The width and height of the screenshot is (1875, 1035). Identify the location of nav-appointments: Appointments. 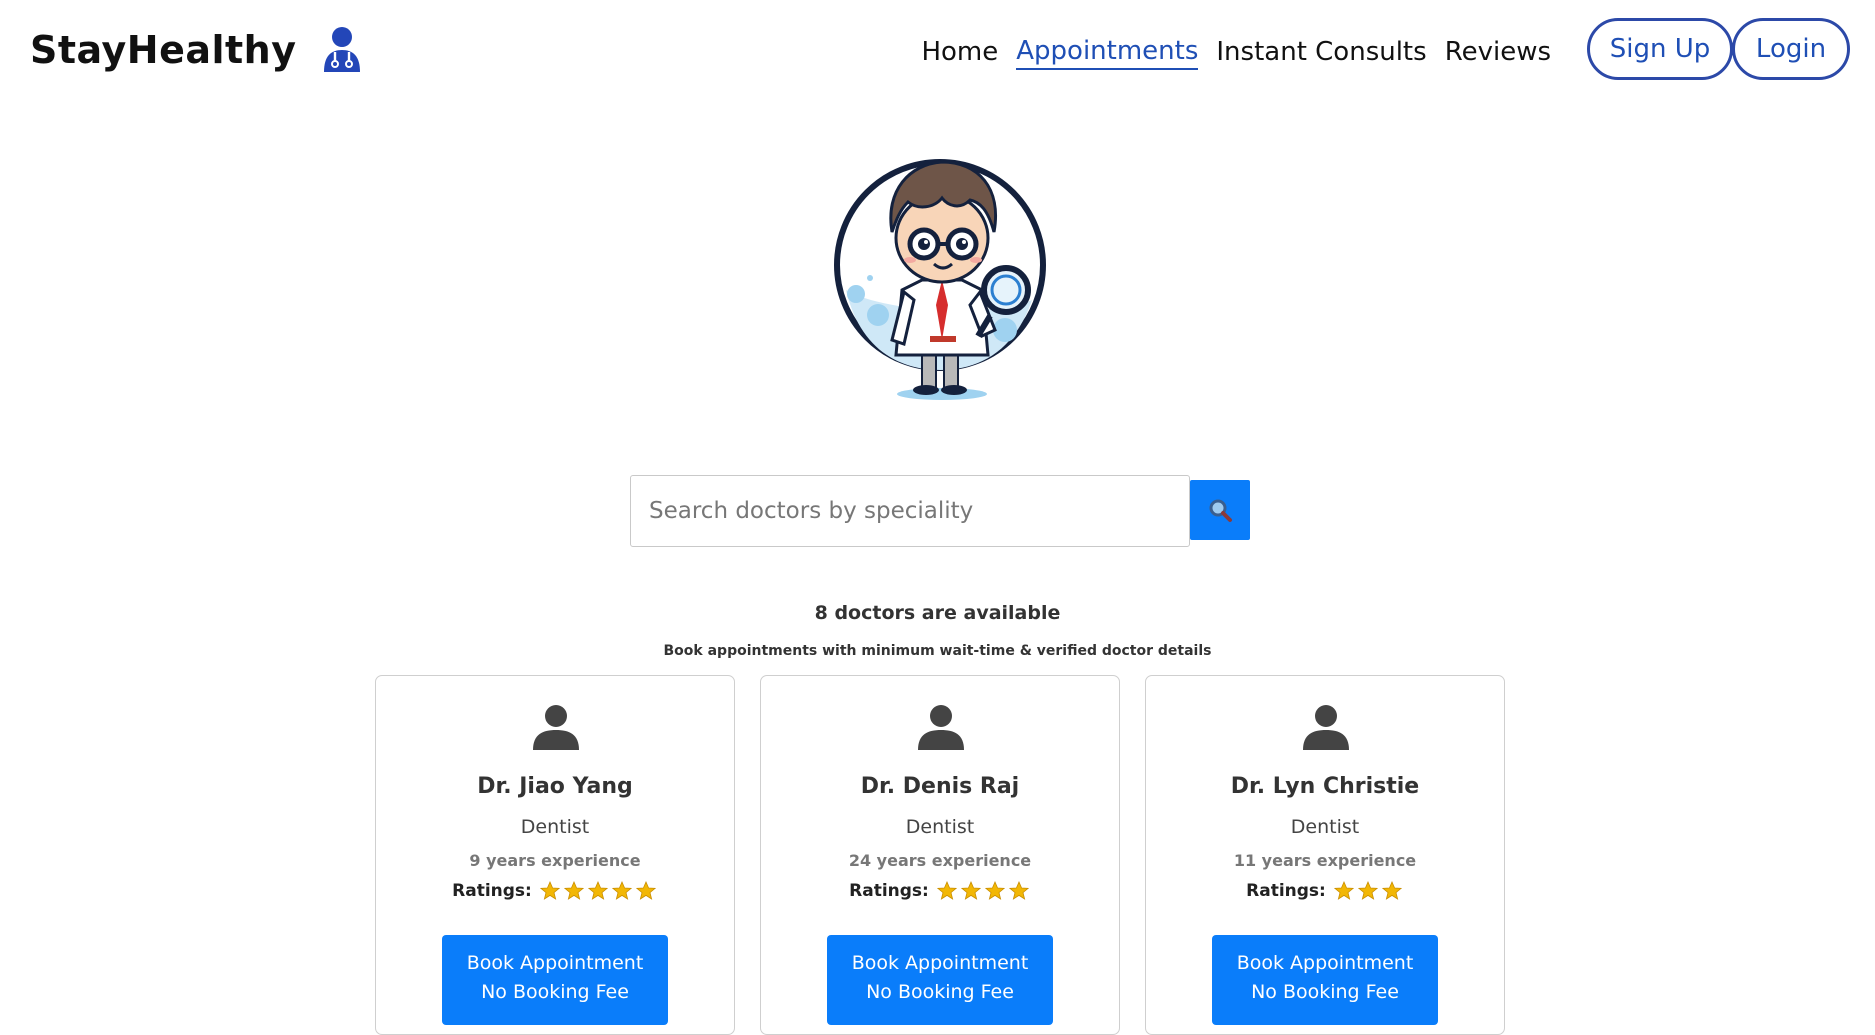
(1107, 52).